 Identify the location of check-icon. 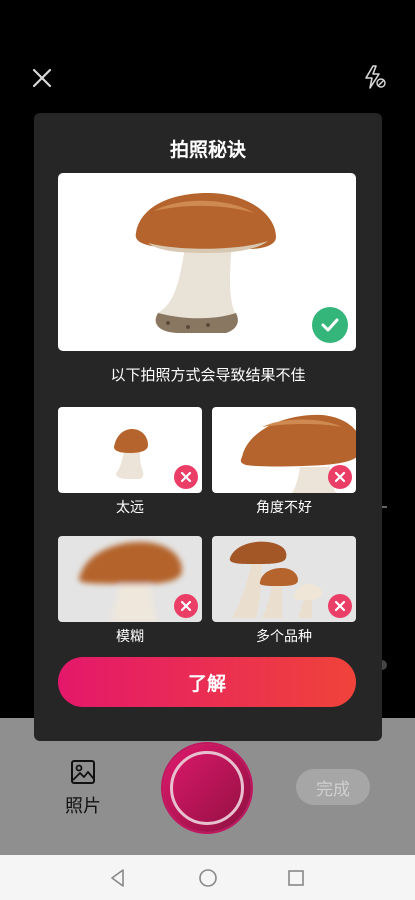
(330, 325).